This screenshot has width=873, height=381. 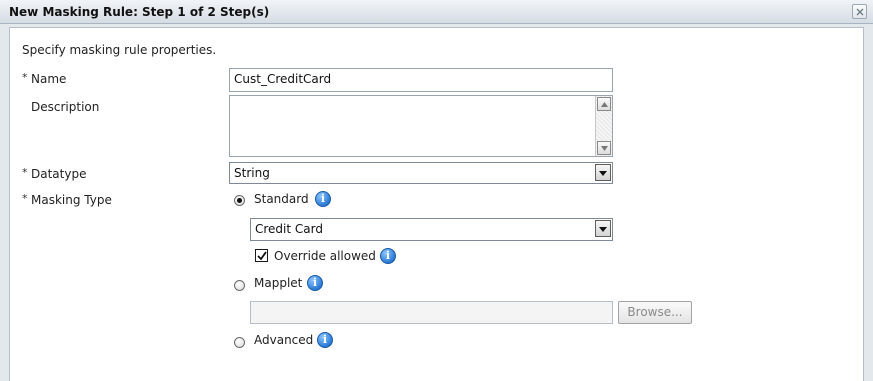 I want to click on datatype-label: Datatype, so click(x=59, y=174).